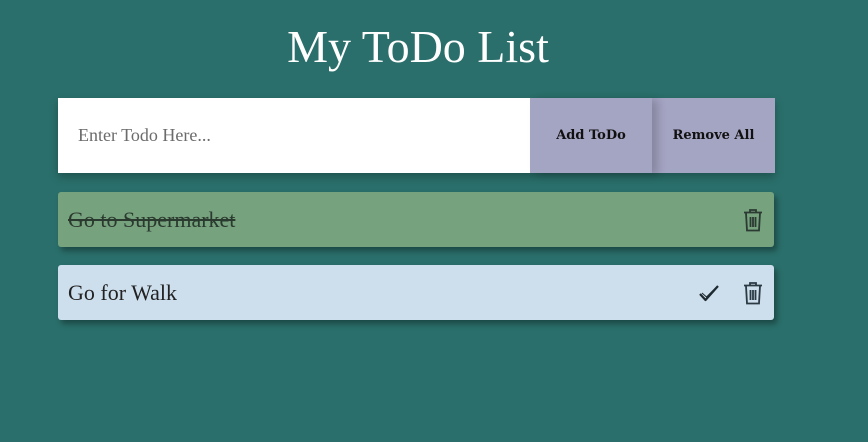 The width and height of the screenshot is (868, 442). What do you see at coordinates (123, 292) in the screenshot?
I see `todo-text: Go for Walk` at bounding box center [123, 292].